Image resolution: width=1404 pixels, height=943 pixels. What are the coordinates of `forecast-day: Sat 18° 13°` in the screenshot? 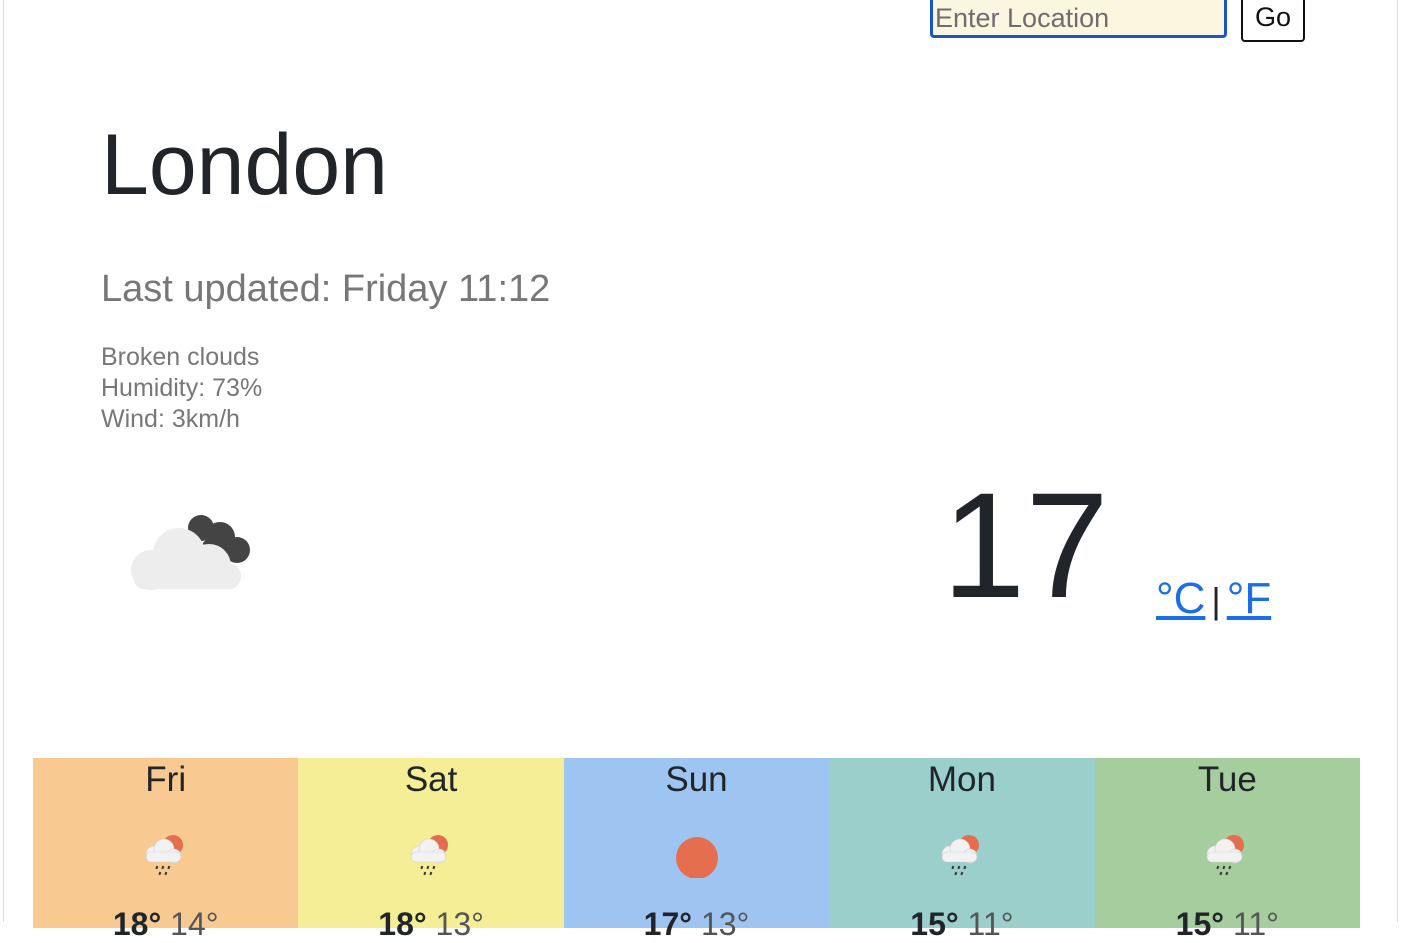 It's located at (431, 850).